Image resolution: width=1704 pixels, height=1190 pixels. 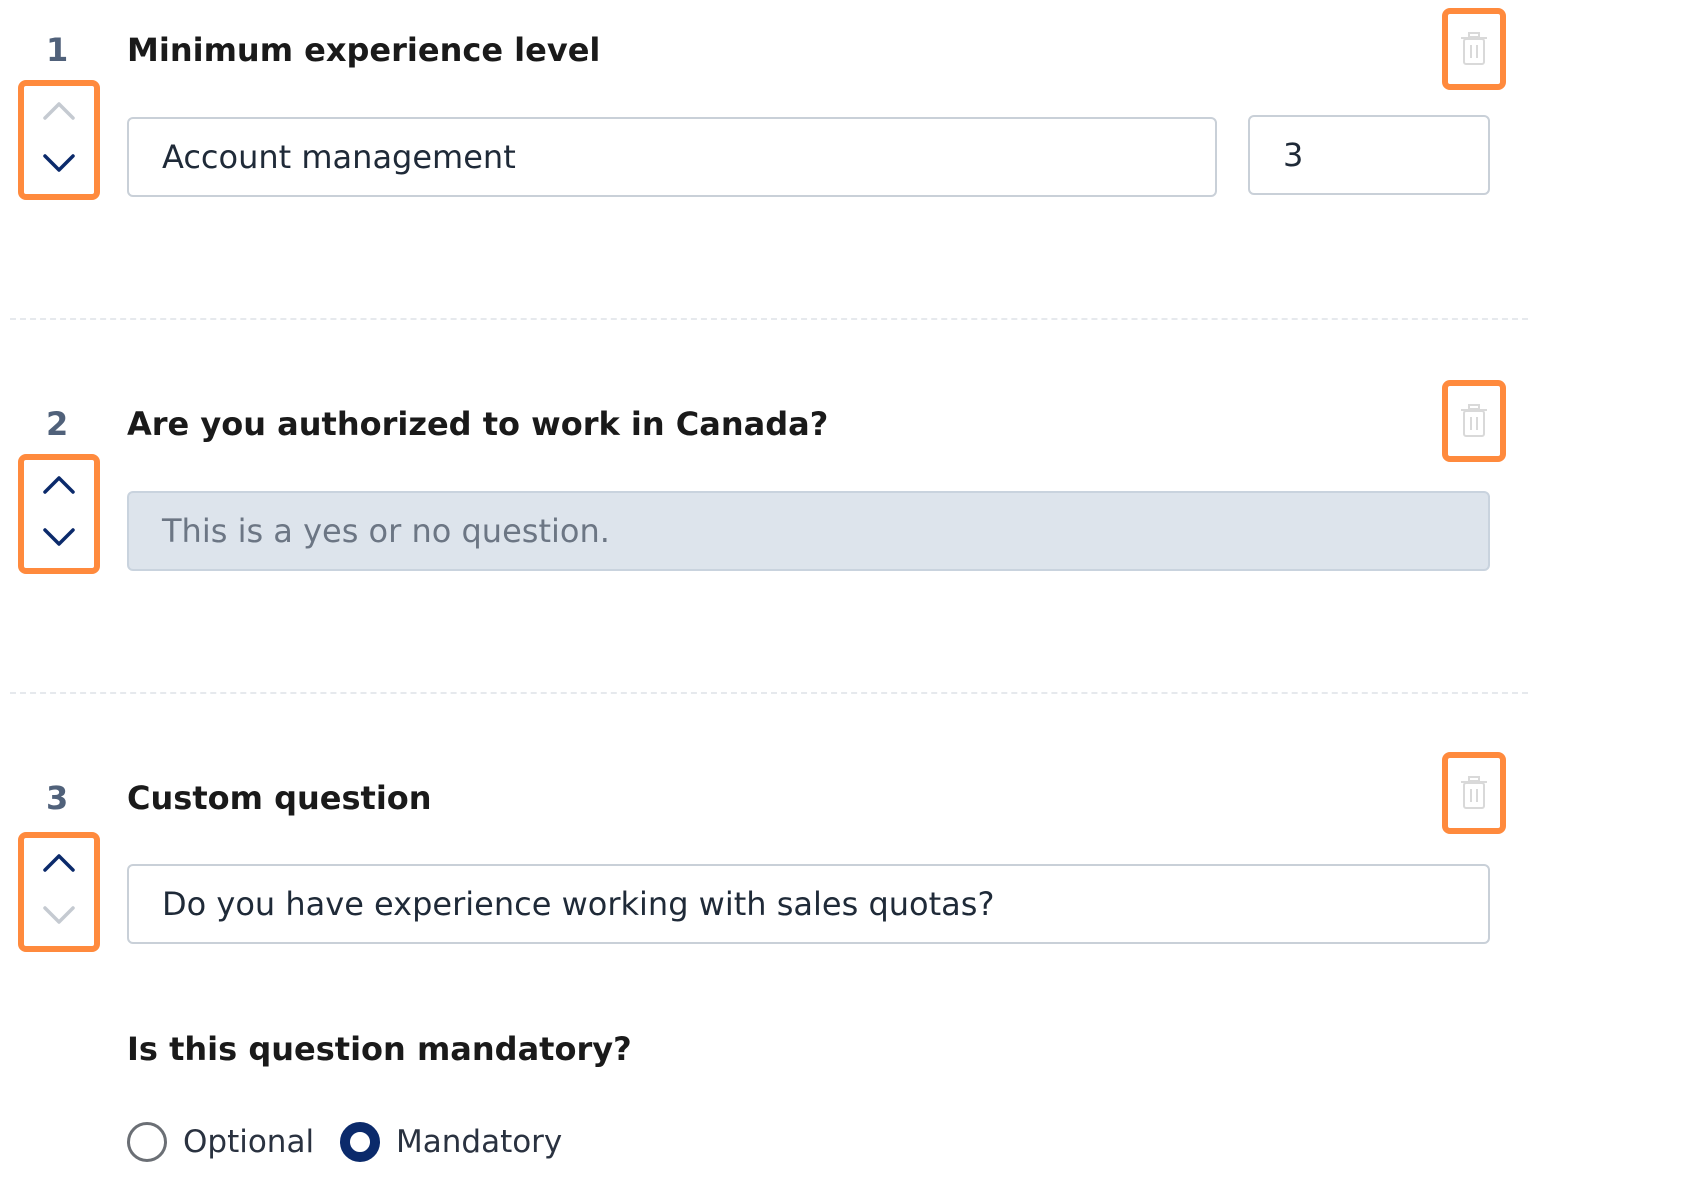 I want to click on mandatory-question-label: Is this question mandatory?, so click(x=379, y=1049).